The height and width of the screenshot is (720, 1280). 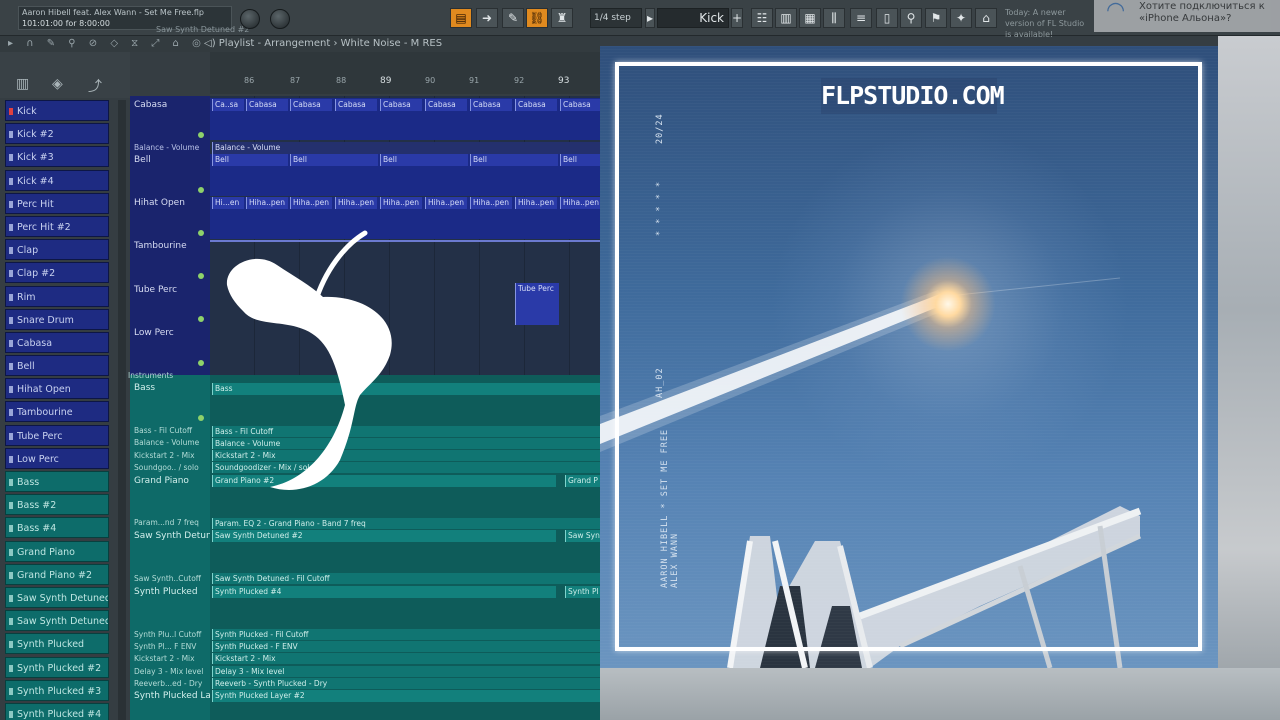 What do you see at coordinates (154, 333) in the screenshot?
I see `track-name: Low Perc` at bounding box center [154, 333].